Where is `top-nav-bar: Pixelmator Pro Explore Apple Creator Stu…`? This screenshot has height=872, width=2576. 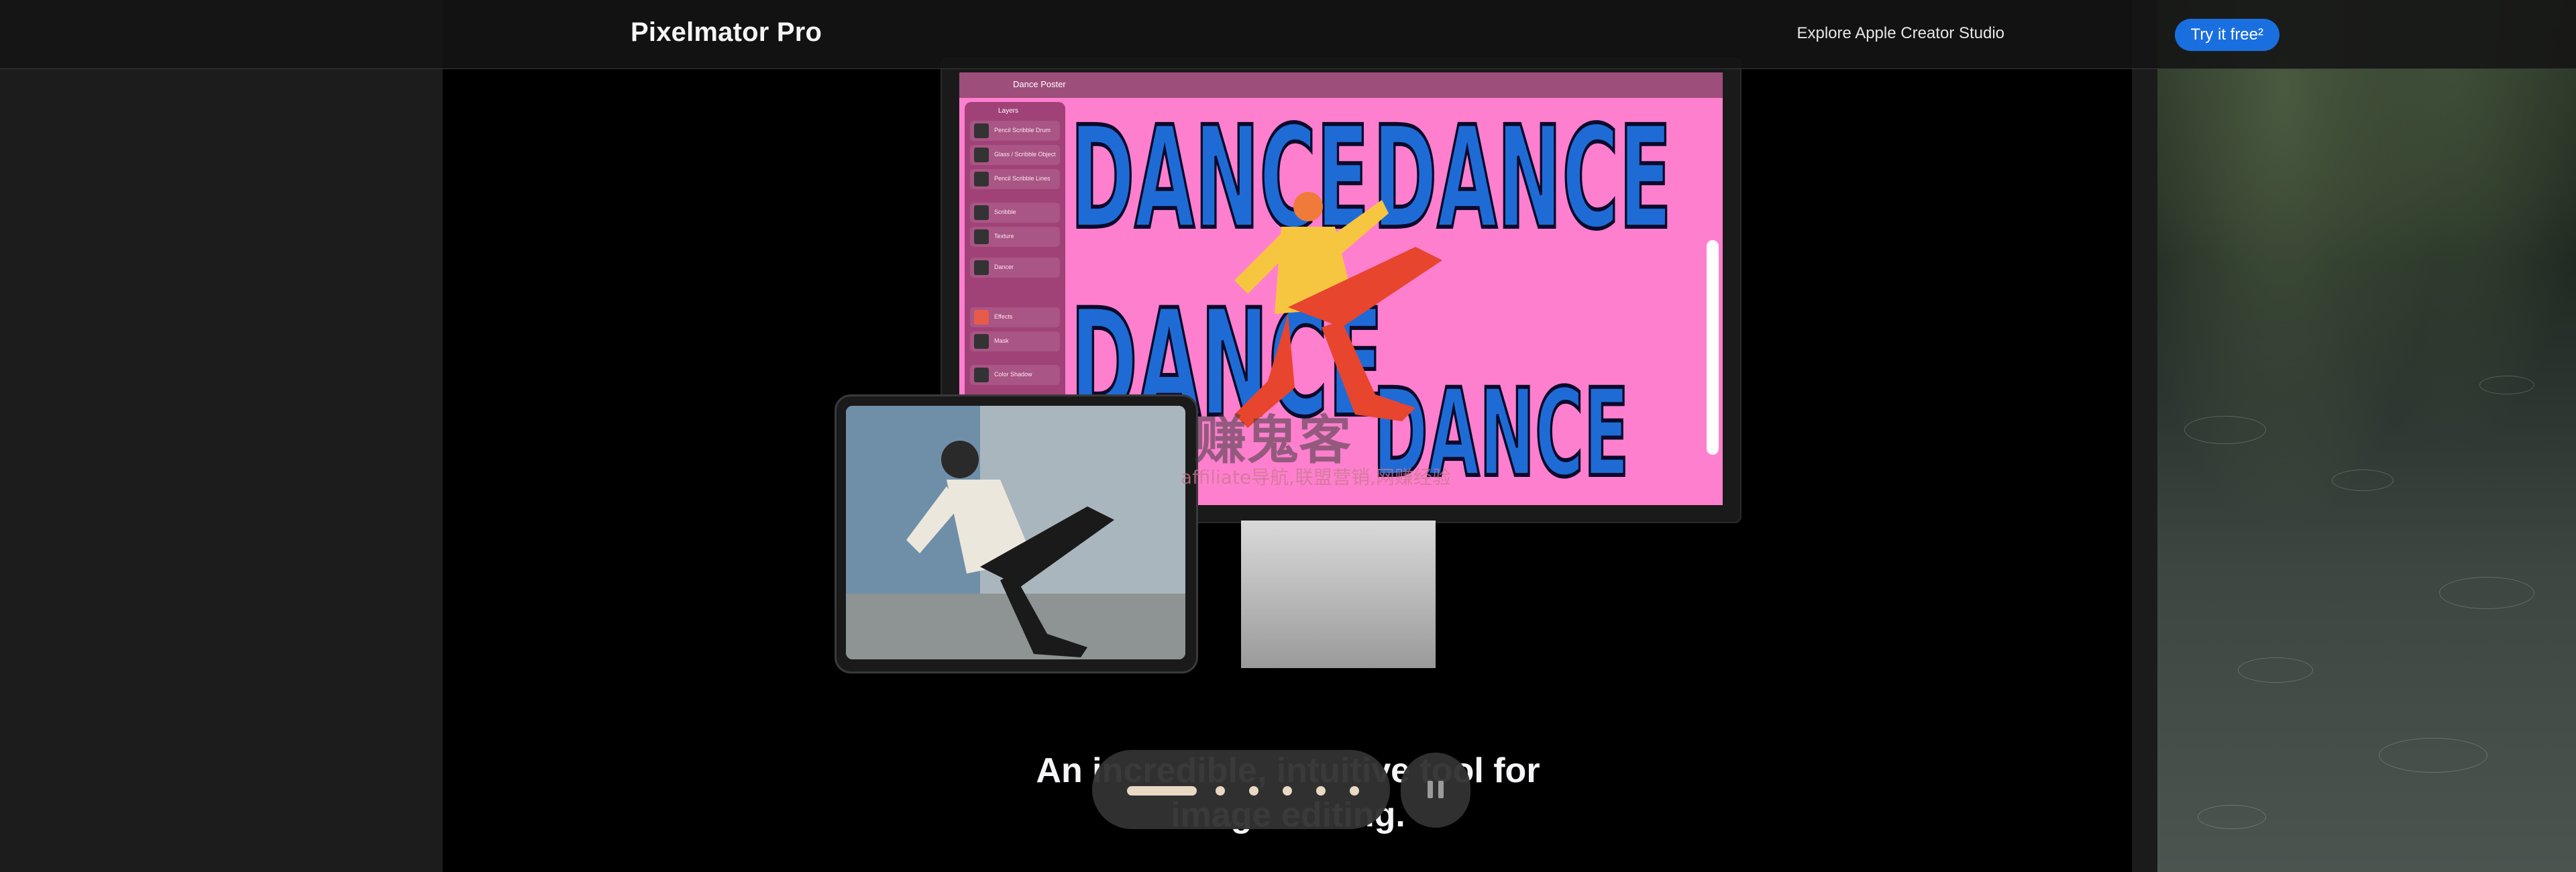
top-nav-bar: Pixelmator Pro Explore Apple Creator Stu… is located at coordinates (1288, 34).